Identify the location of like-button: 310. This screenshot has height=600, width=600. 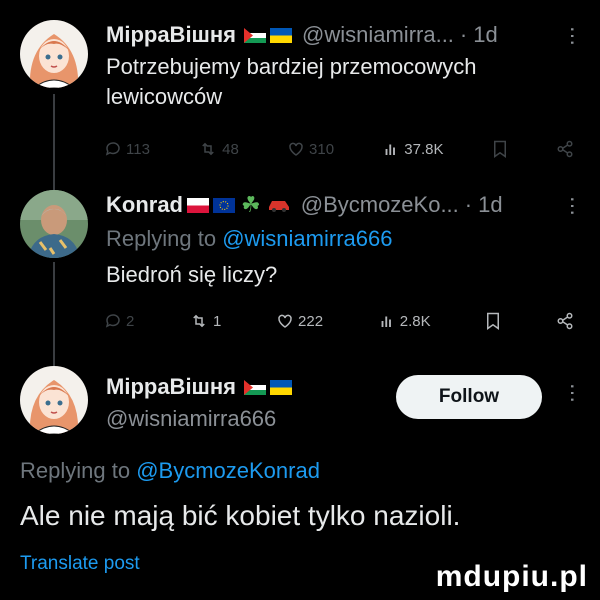
(310, 149).